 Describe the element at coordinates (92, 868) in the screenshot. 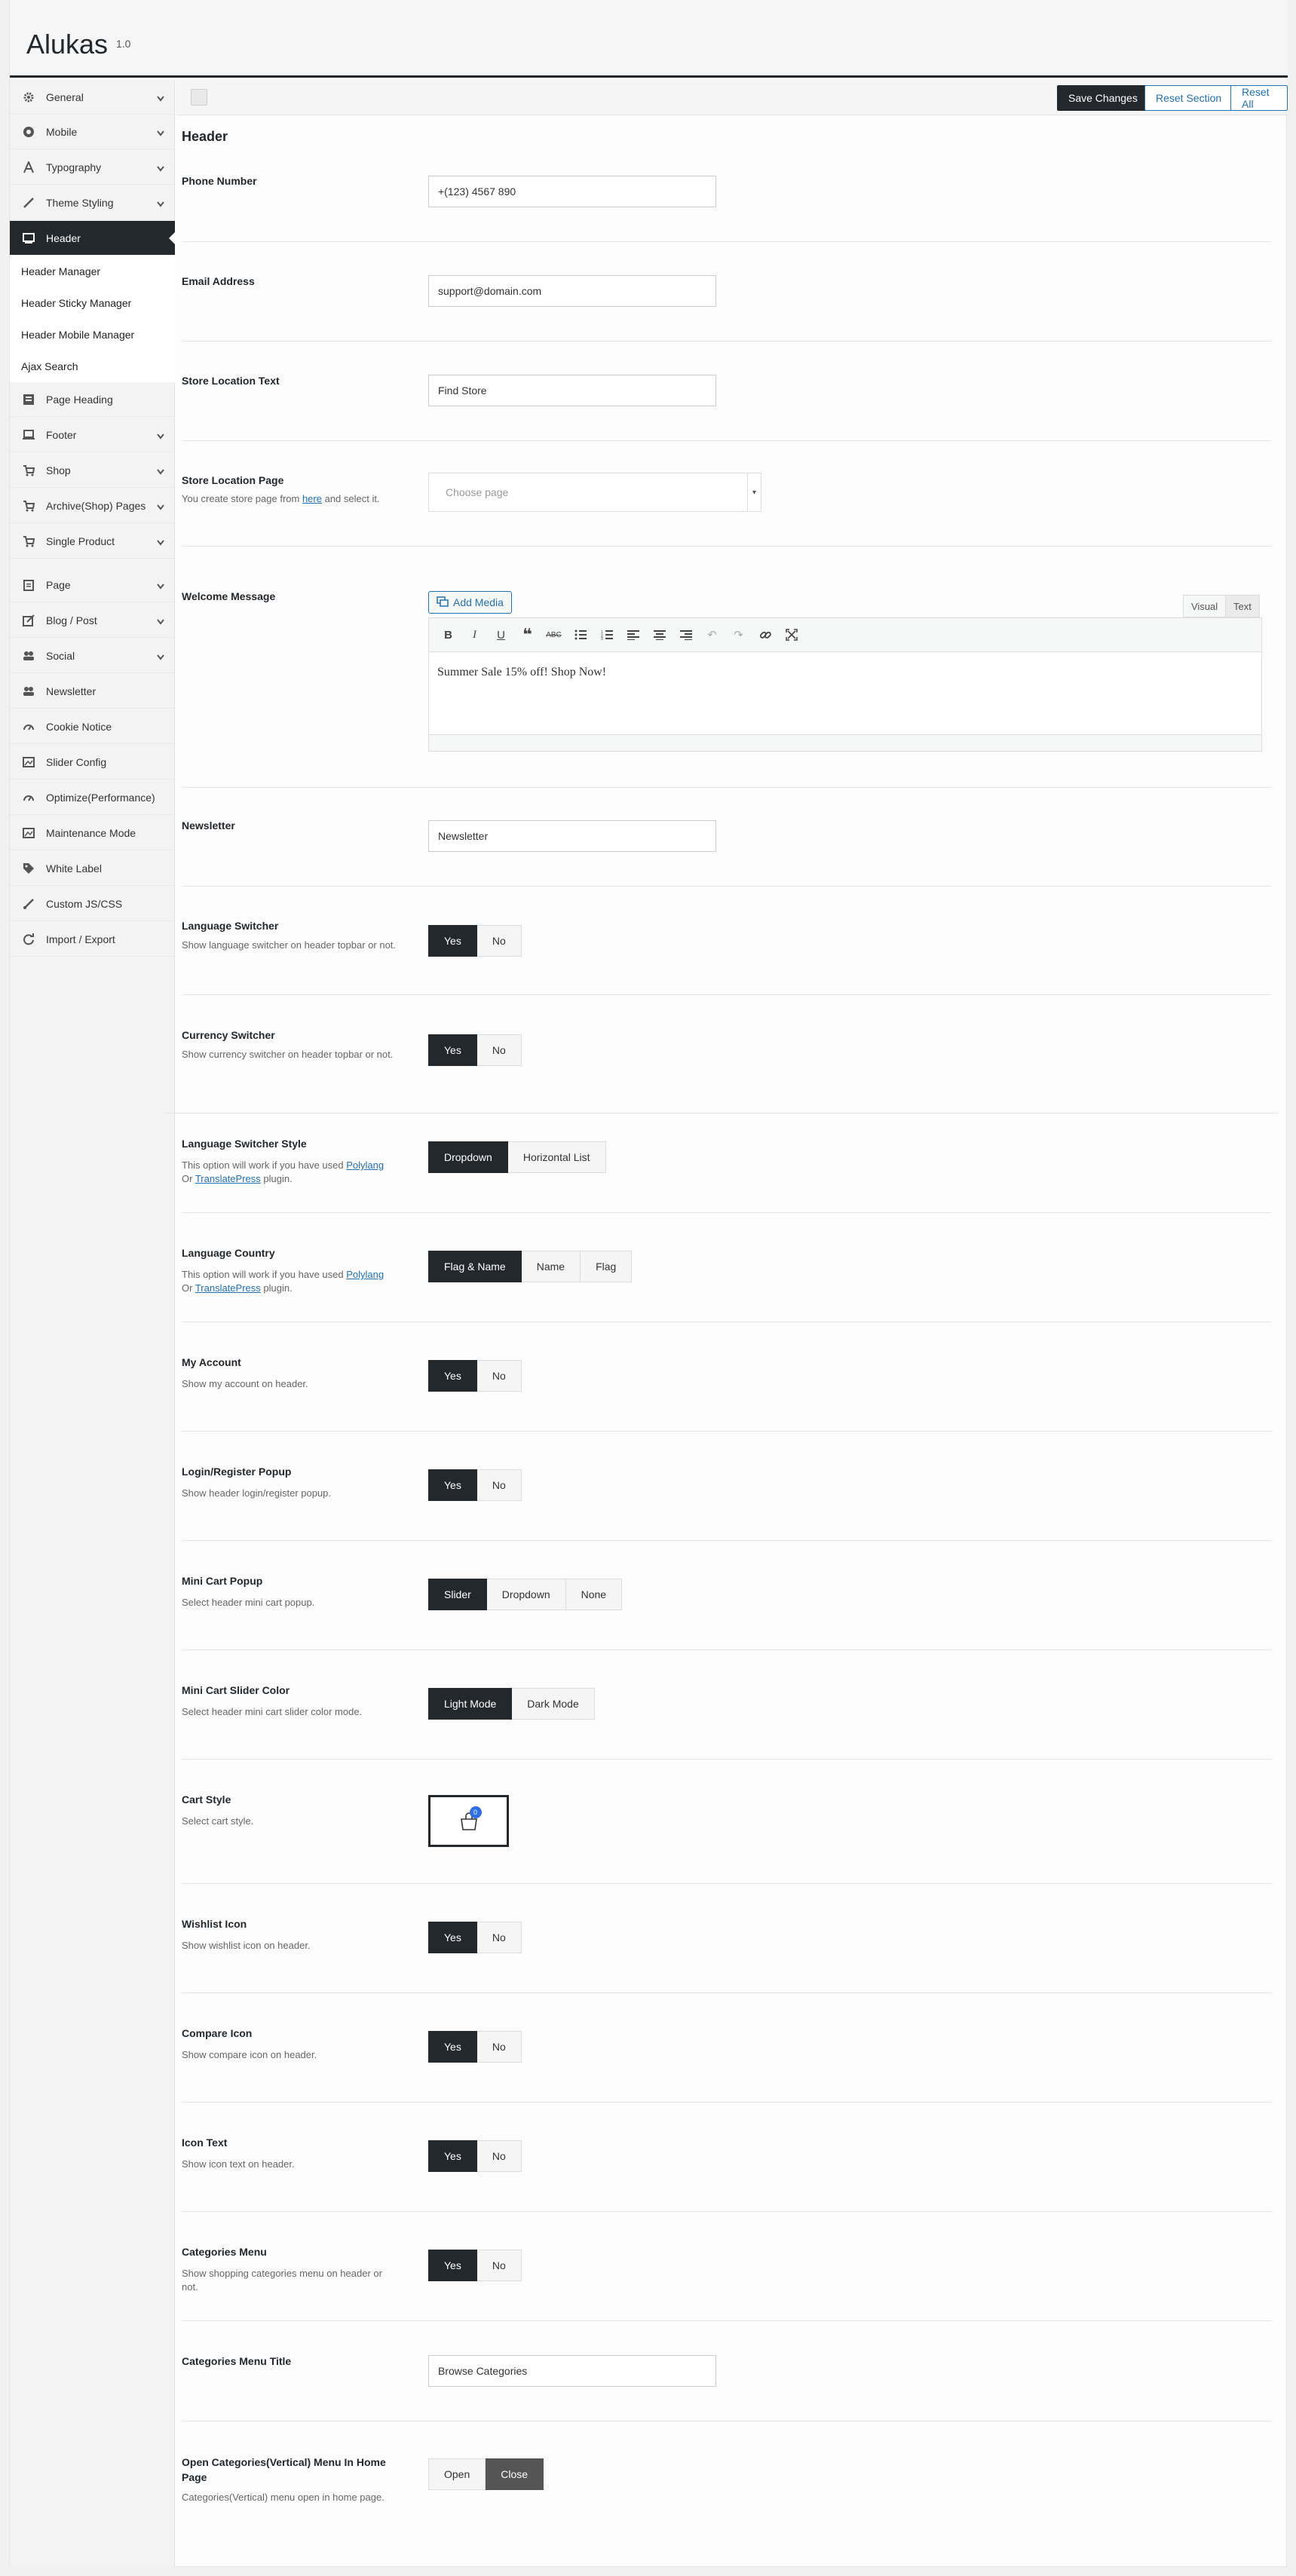

I see `sidebar-item-white-label: White Label` at that location.